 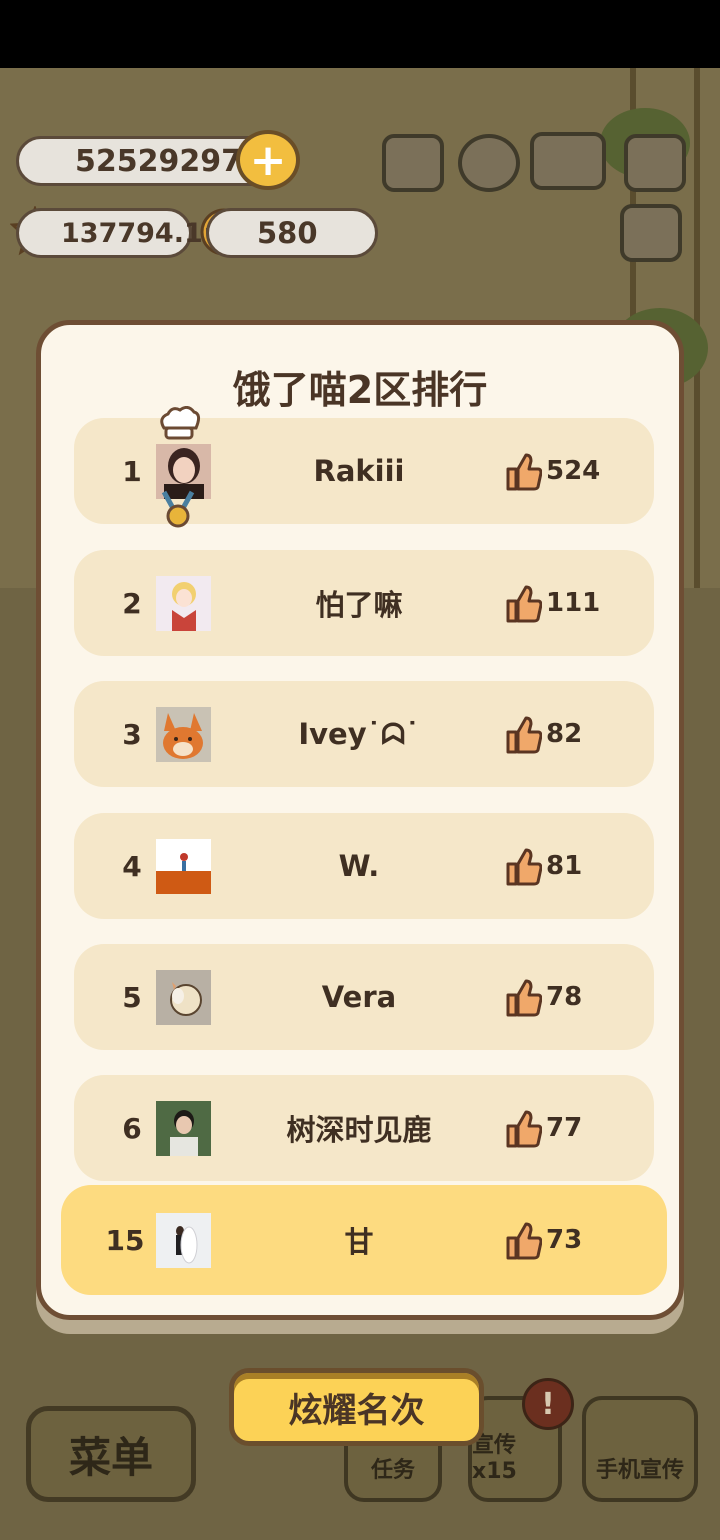 I want to click on like-count: 78, so click(x=564, y=997).